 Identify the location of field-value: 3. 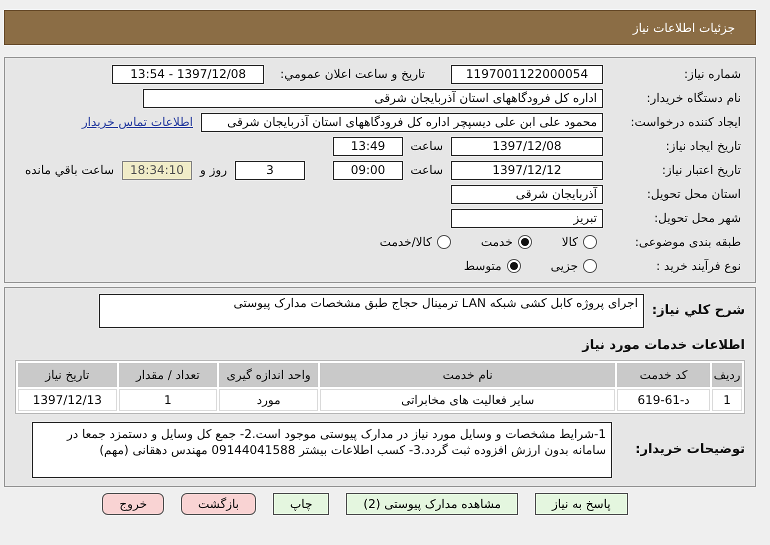
(270, 170).